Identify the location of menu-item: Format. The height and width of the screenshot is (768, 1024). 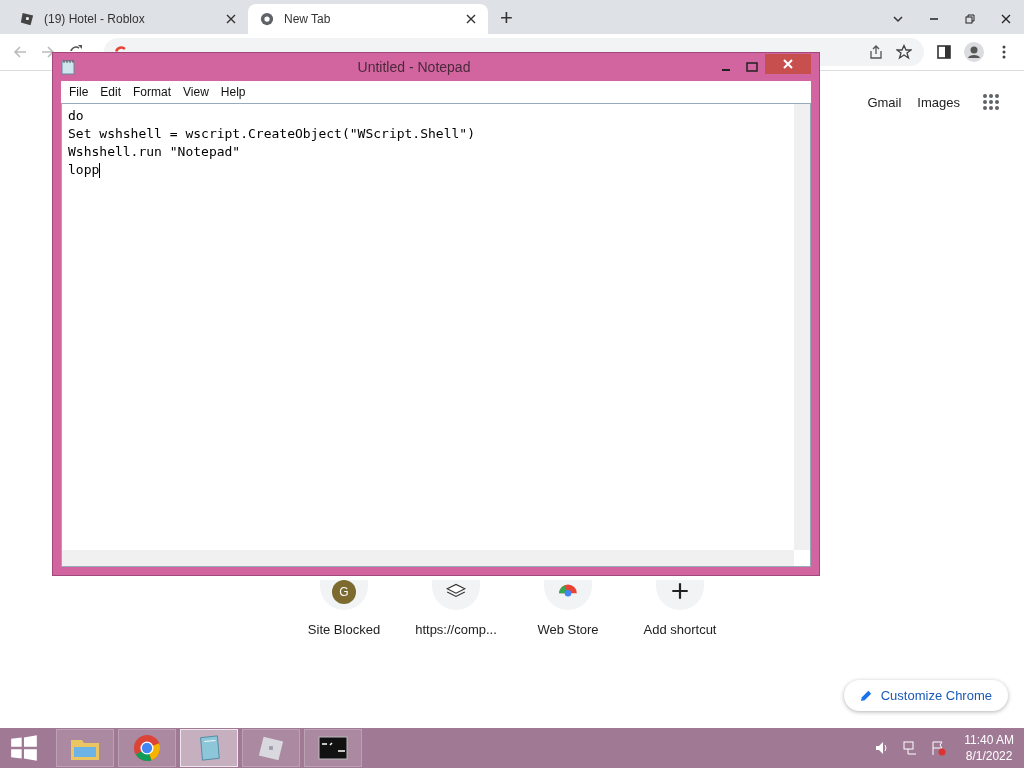
(152, 92).